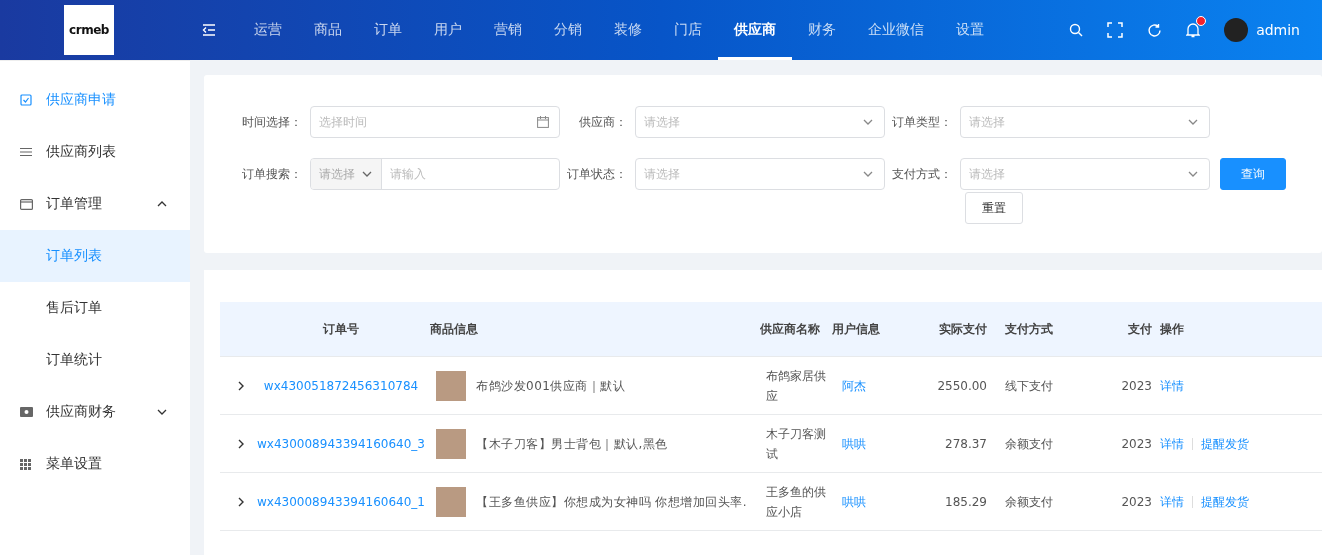 Image resolution: width=1322 pixels, height=555 pixels. Describe the element at coordinates (572, 444) in the screenshot. I see `product-name: 【木子刀客】男士背包｜默认,黑色` at that location.